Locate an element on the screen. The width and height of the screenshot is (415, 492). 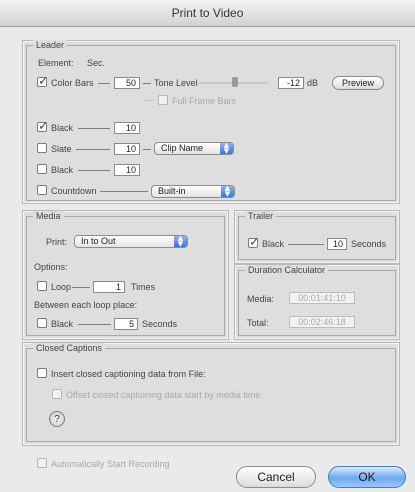
loop-times-label: Times is located at coordinates (143, 287).